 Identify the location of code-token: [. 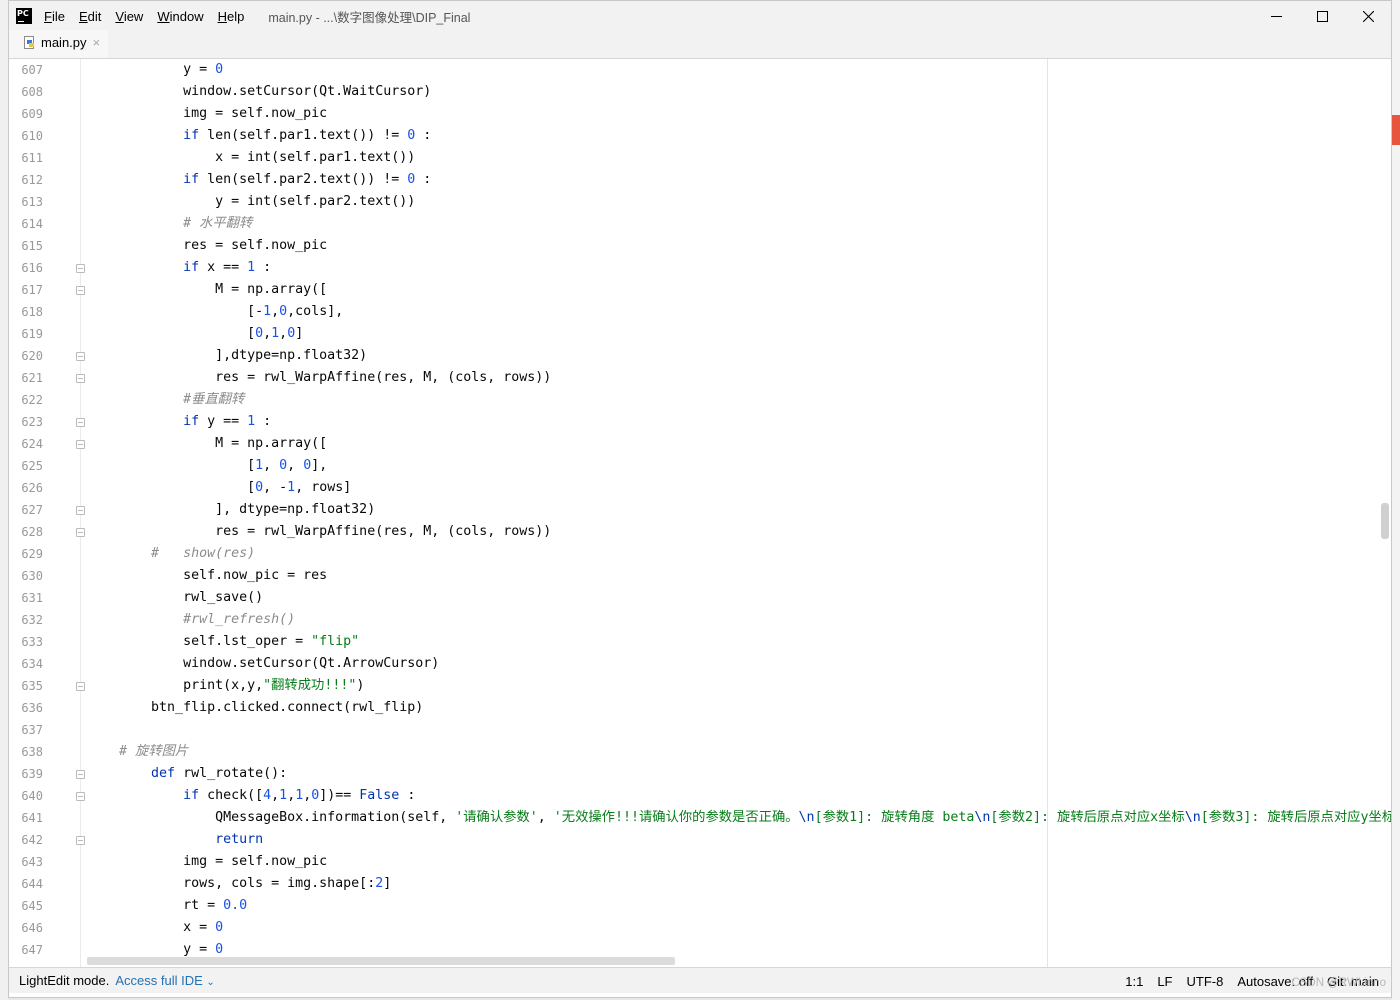
(171, 333).